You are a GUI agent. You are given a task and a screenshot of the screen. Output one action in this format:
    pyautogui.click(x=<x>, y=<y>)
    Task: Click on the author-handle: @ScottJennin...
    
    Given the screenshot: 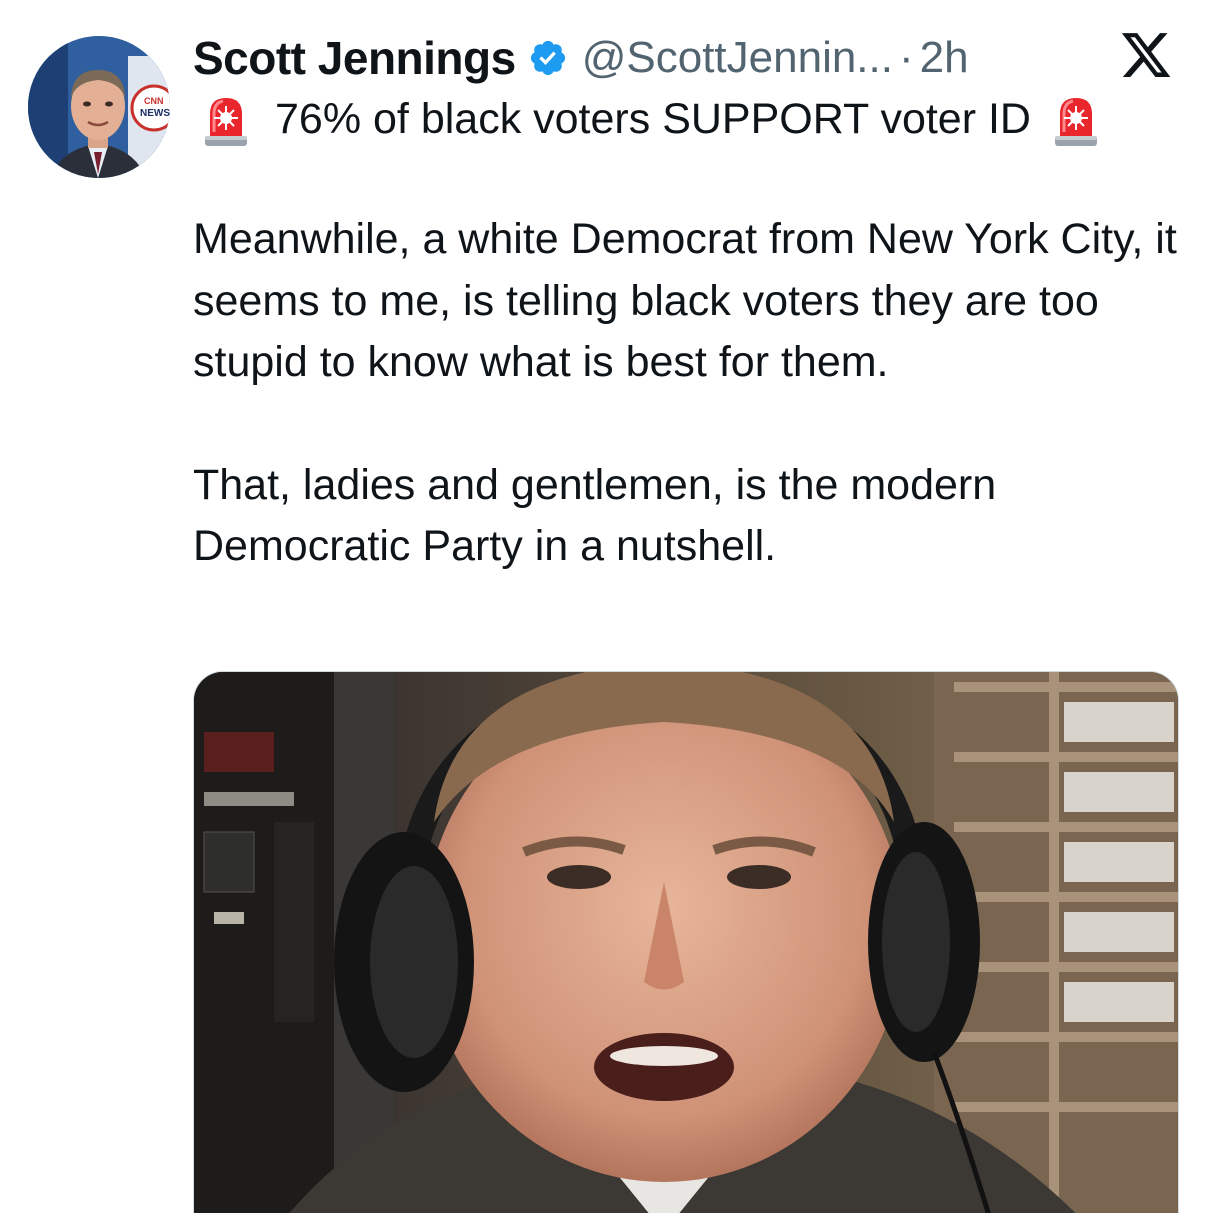 What is the action you would take?
    pyautogui.click(x=737, y=58)
    